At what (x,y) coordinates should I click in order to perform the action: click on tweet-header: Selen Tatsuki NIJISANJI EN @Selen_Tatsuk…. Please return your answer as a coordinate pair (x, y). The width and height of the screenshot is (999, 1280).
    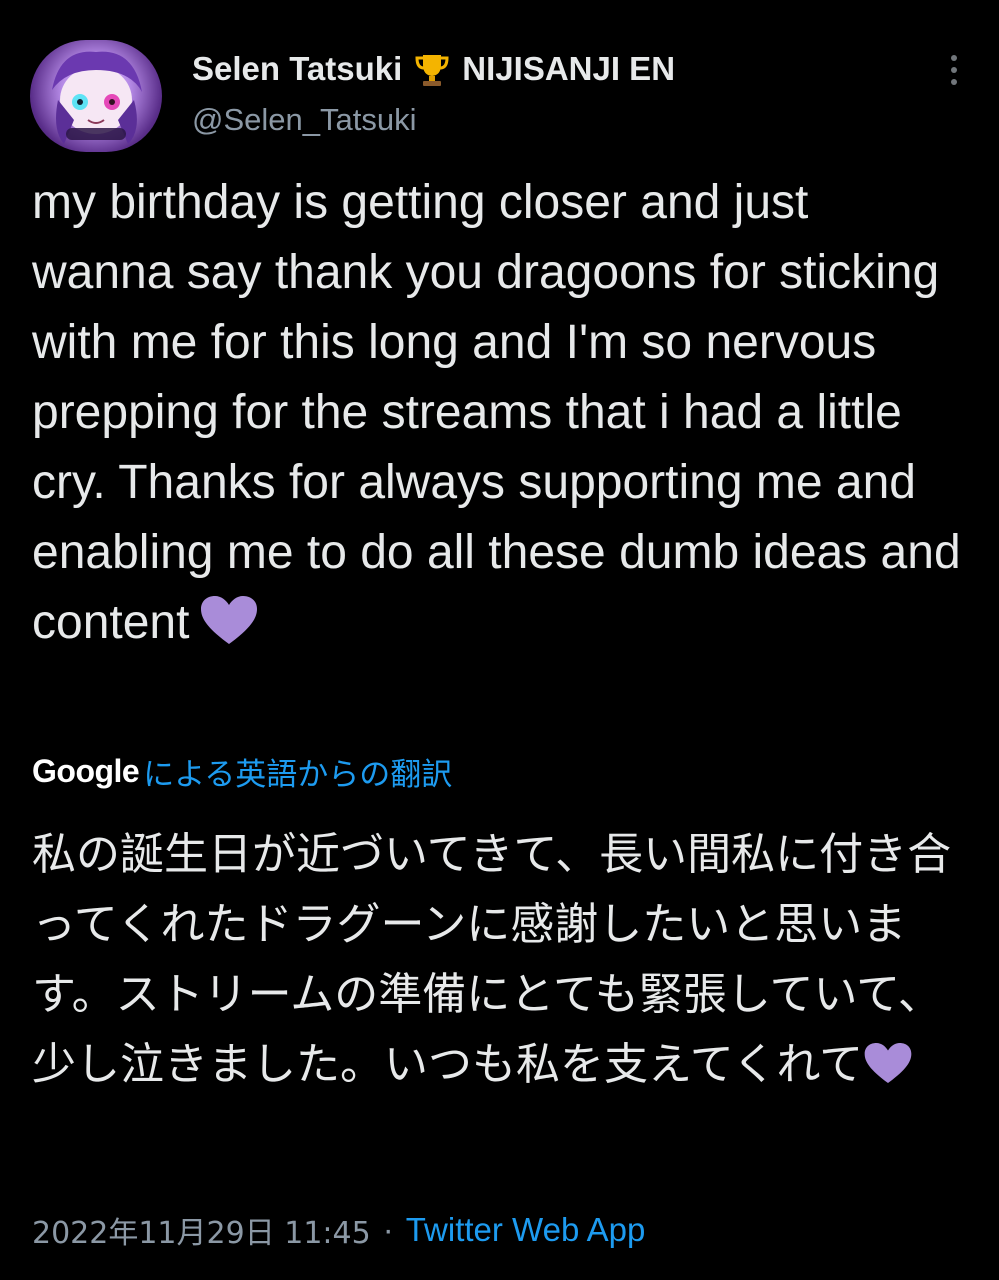
    Looking at the image, I should click on (500, 96).